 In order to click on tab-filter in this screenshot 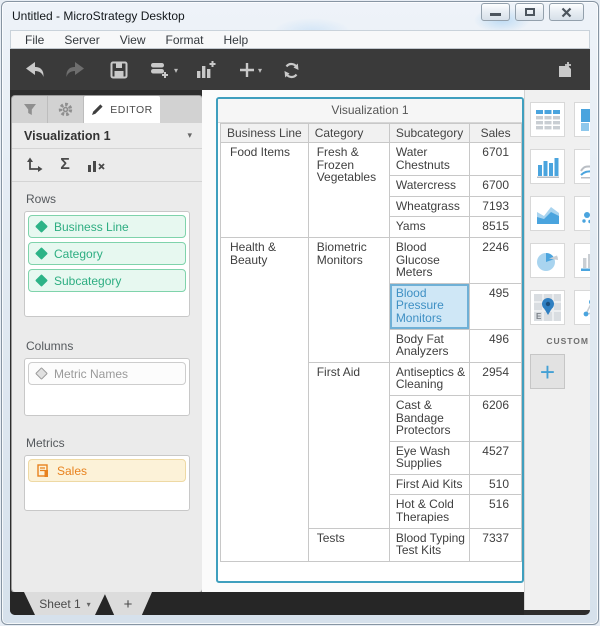, I will do `click(30, 109)`.